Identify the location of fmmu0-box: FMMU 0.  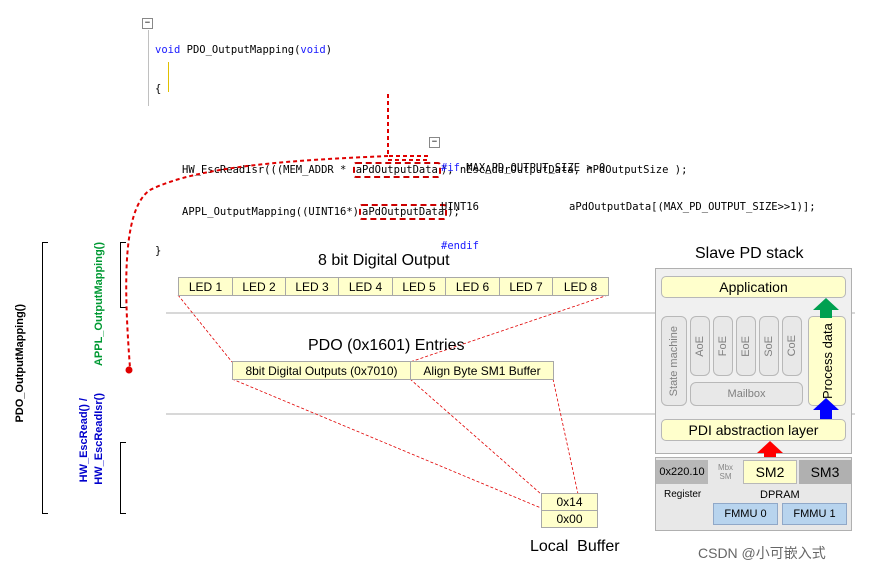
(745, 514).